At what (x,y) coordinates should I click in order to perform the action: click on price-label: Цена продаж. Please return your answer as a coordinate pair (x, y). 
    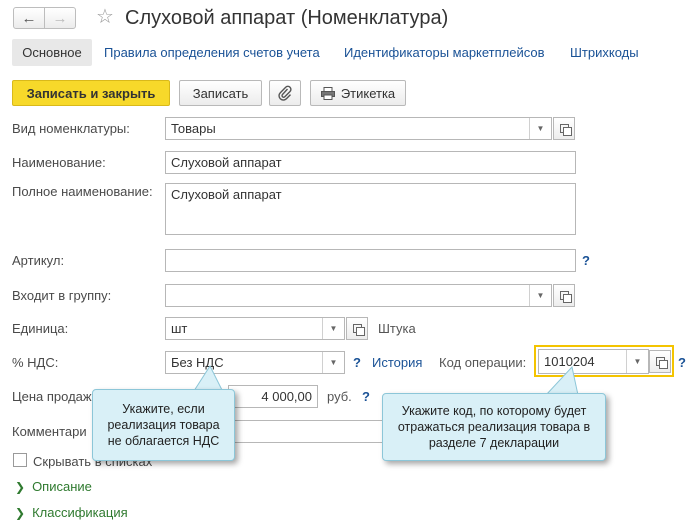
    Looking at the image, I should click on (52, 396).